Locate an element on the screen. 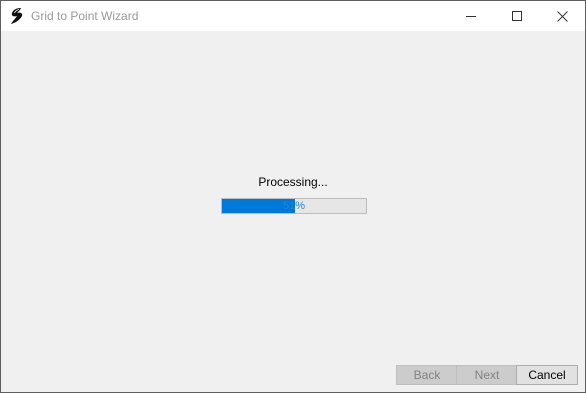 This screenshot has width=586, height=393. title-bar: Grid to Point Wizard is located at coordinates (293, 16).